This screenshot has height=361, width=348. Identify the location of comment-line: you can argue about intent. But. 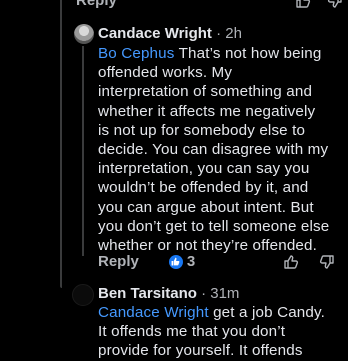
(206, 207).